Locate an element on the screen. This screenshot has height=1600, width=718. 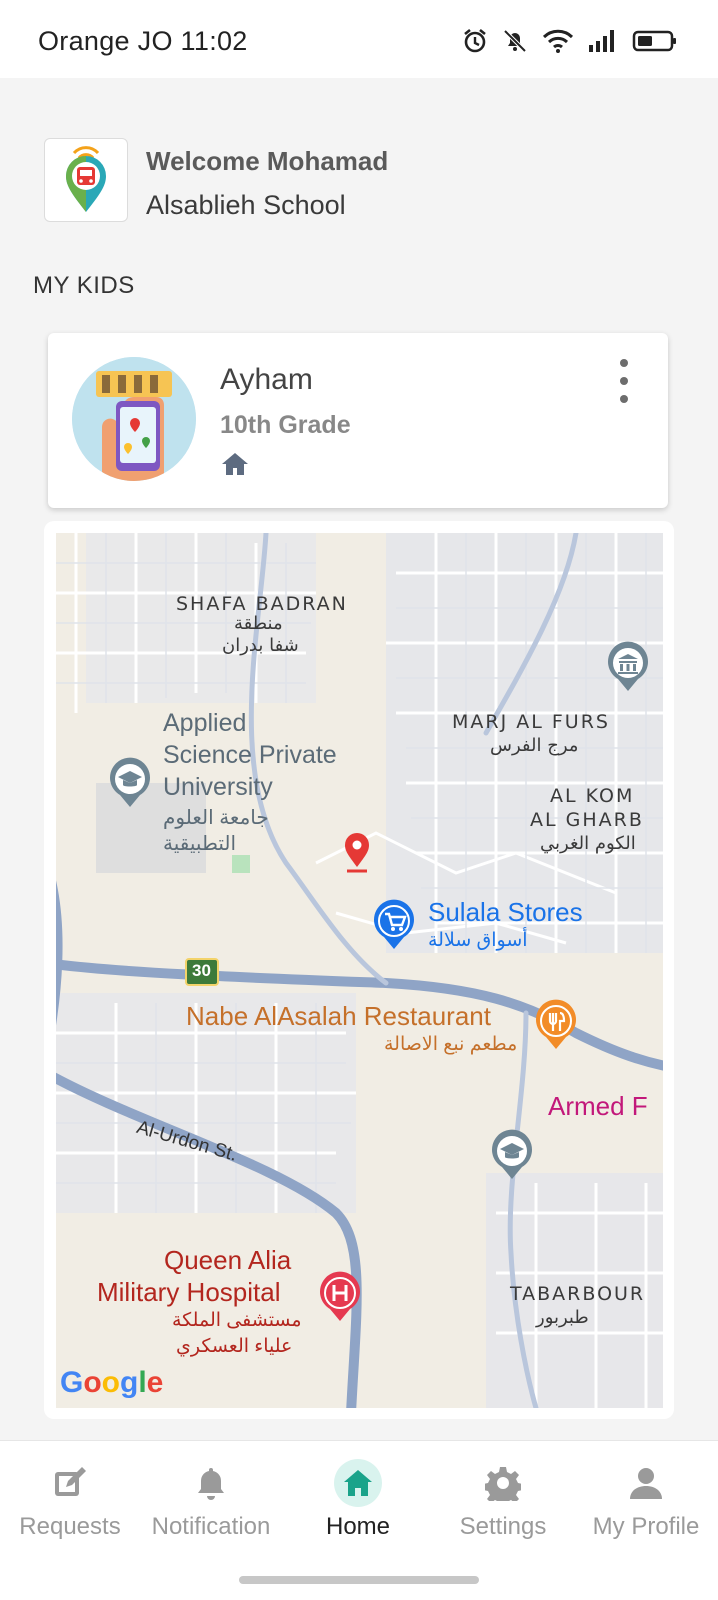
school-name: Alsablieh School is located at coordinates (246, 205).